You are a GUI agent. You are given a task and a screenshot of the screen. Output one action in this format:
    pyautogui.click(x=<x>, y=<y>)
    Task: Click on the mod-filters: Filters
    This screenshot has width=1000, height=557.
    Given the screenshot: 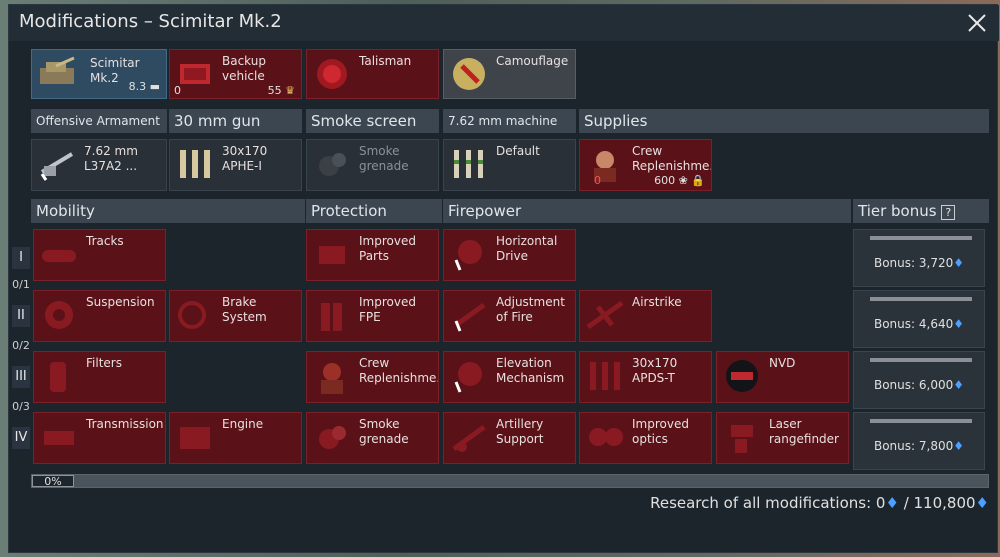 What is the action you would take?
    pyautogui.click(x=99, y=377)
    